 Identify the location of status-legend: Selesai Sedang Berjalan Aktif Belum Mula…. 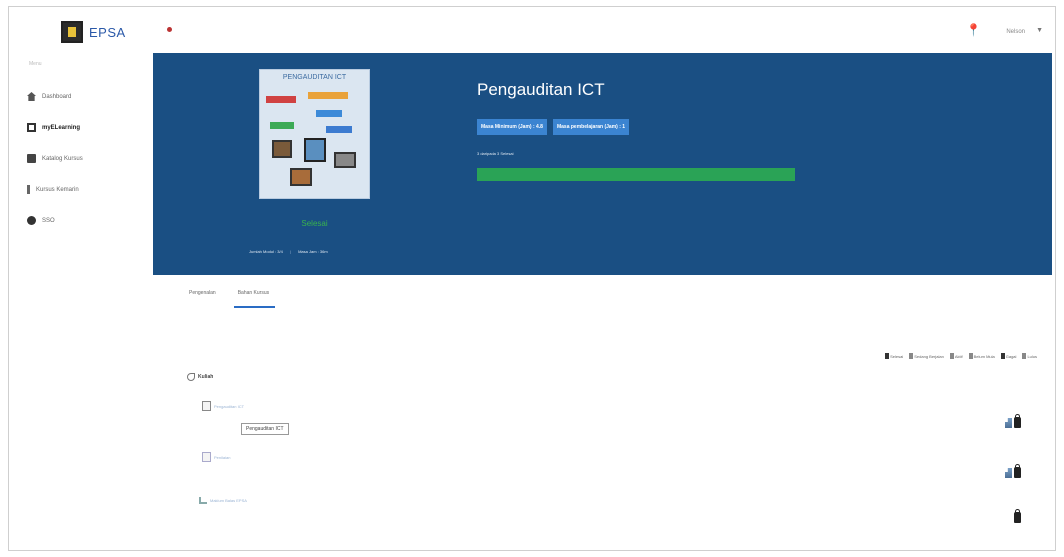
(961, 356).